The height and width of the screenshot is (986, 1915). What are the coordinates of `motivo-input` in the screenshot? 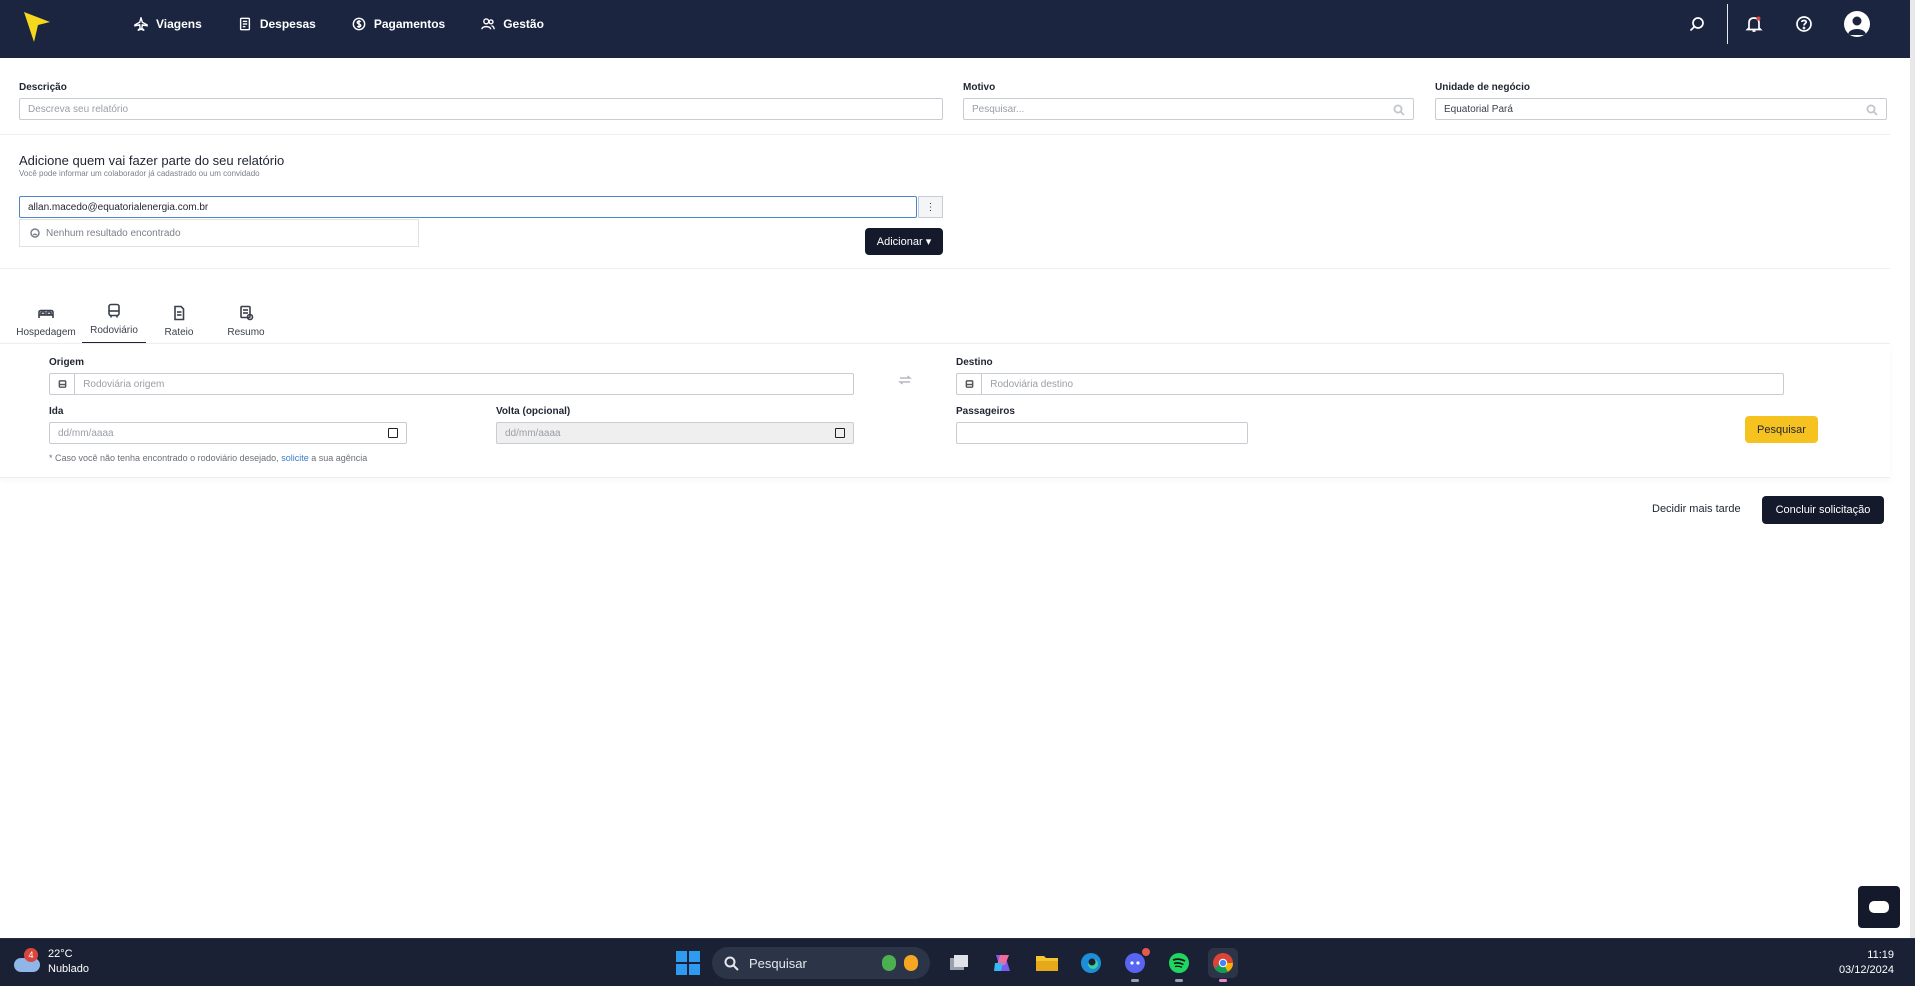 It's located at (1188, 109).